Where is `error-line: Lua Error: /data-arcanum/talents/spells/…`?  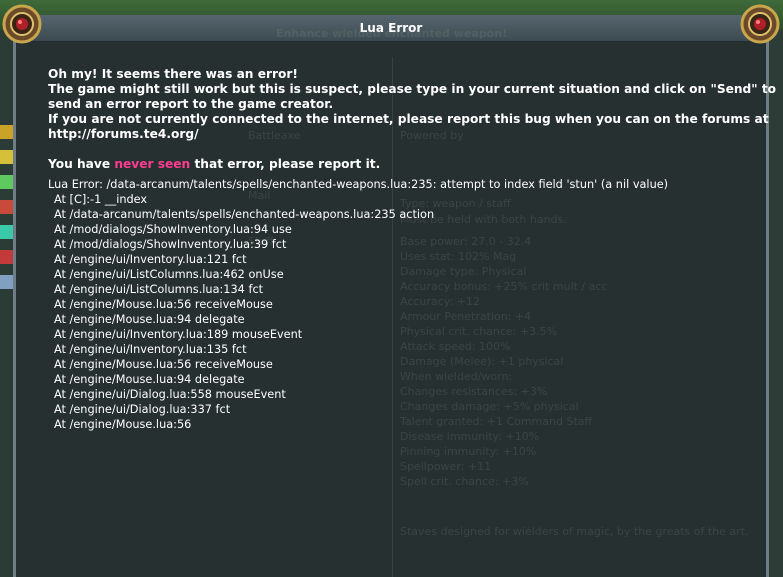
error-line: Lua Error: /data-arcanum/talents/spells/… is located at coordinates (358, 184).